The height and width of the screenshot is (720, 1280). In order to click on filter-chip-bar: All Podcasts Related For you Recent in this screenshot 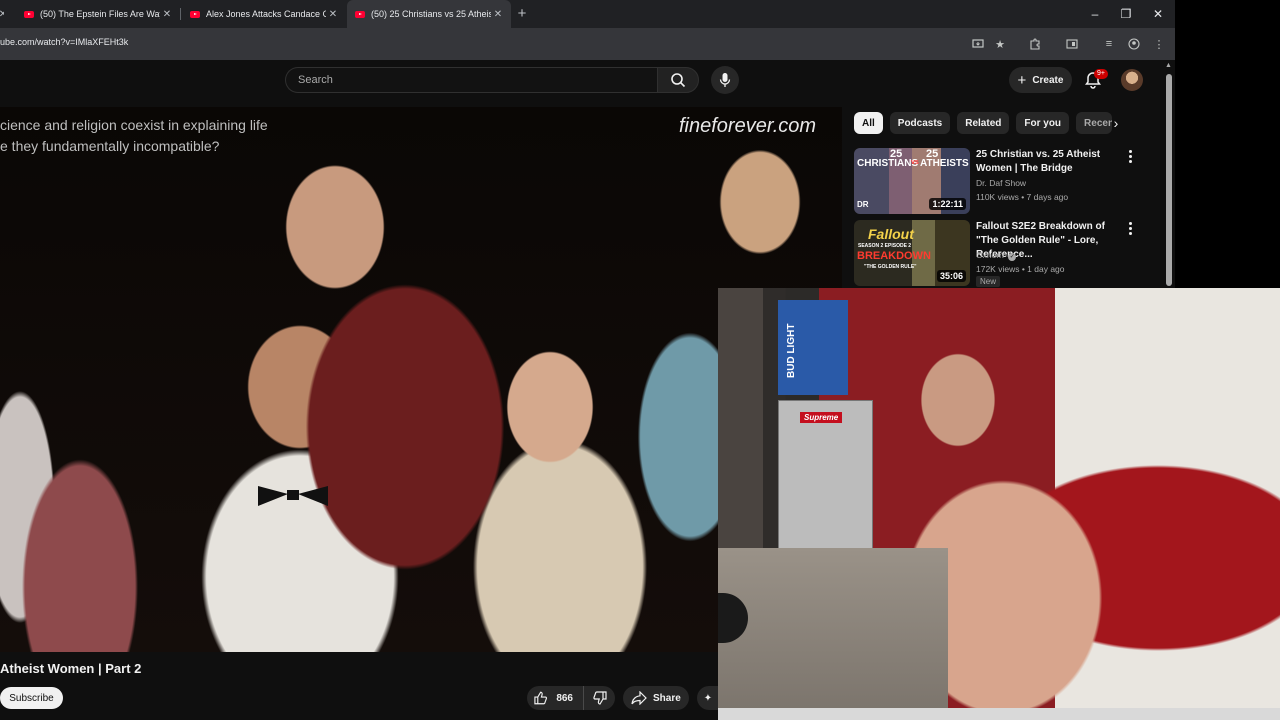, I will do `click(983, 123)`.